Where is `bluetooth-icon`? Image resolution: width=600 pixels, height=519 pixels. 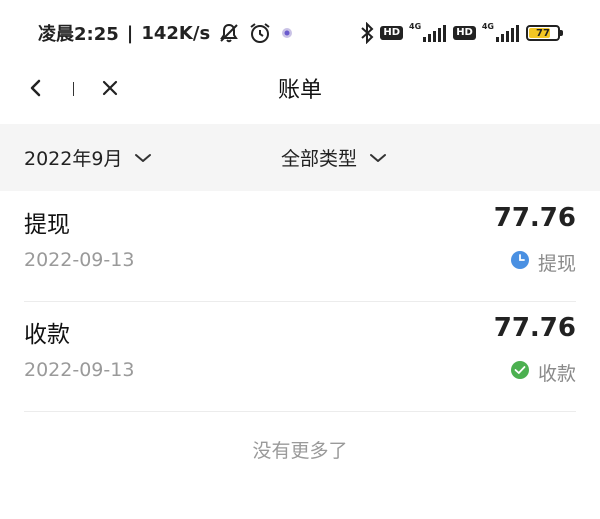
bluetooth-icon is located at coordinates (367, 33).